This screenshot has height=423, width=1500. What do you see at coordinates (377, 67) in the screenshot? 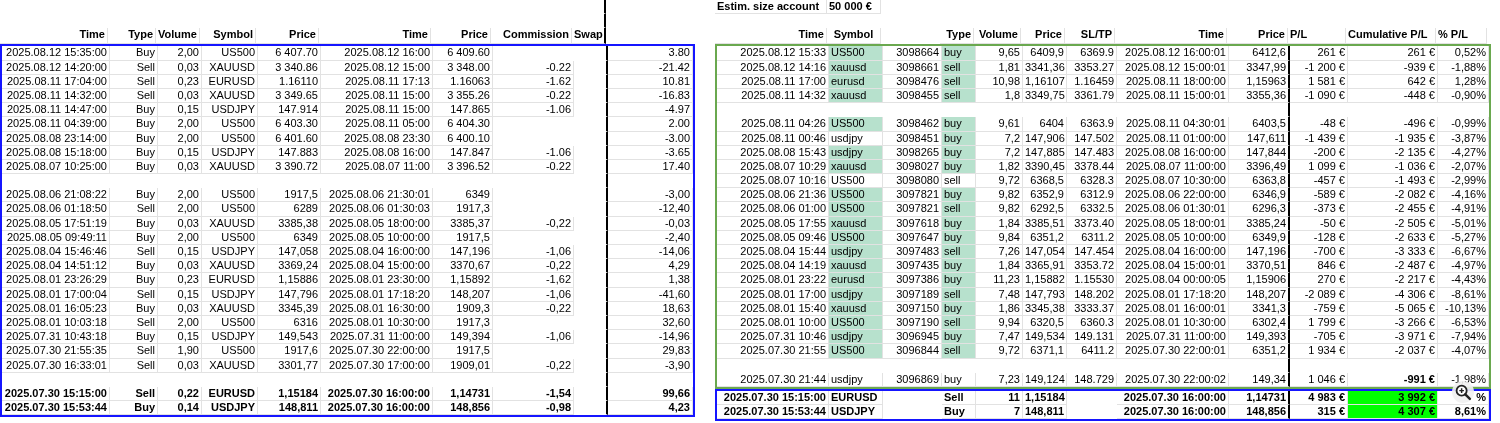
I see `table-cell: 2025.08.12 15:00` at bounding box center [377, 67].